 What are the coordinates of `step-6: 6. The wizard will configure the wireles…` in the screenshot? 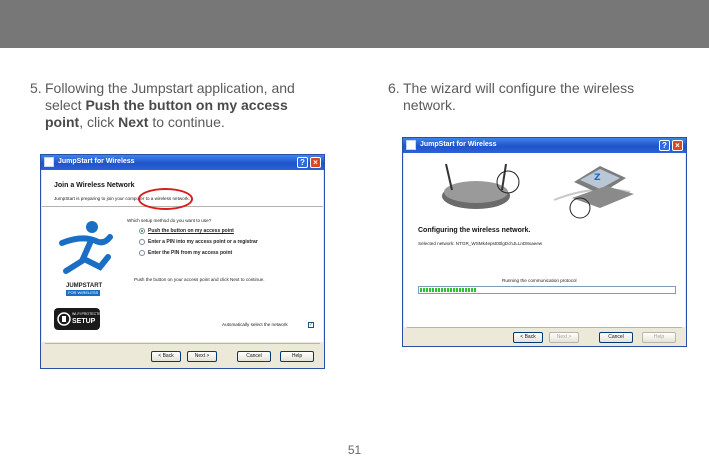 It's located at (533, 100).